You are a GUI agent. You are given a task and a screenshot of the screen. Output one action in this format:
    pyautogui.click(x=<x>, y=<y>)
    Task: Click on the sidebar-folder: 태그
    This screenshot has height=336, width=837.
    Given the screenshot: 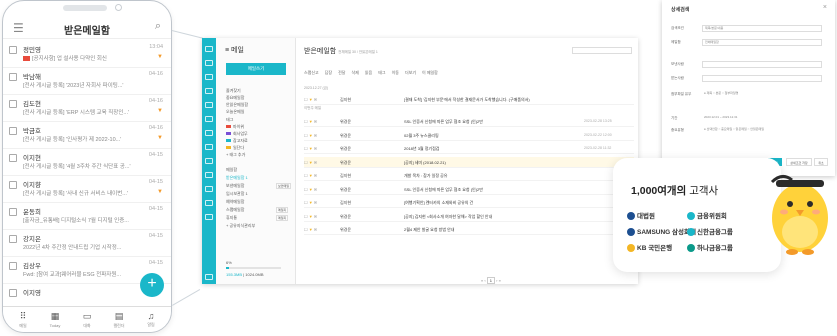 What is the action you would take?
    pyautogui.click(x=229, y=120)
    